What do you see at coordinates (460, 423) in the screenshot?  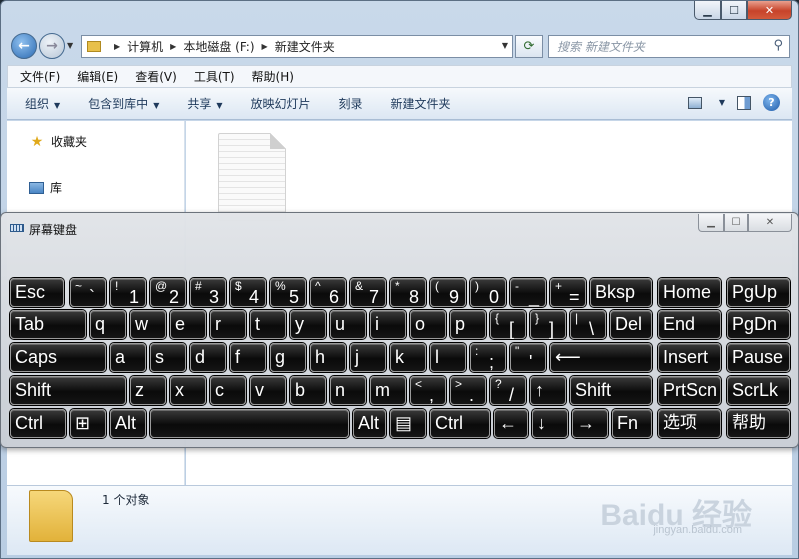 I see `key-rctrl: Ctrl` at bounding box center [460, 423].